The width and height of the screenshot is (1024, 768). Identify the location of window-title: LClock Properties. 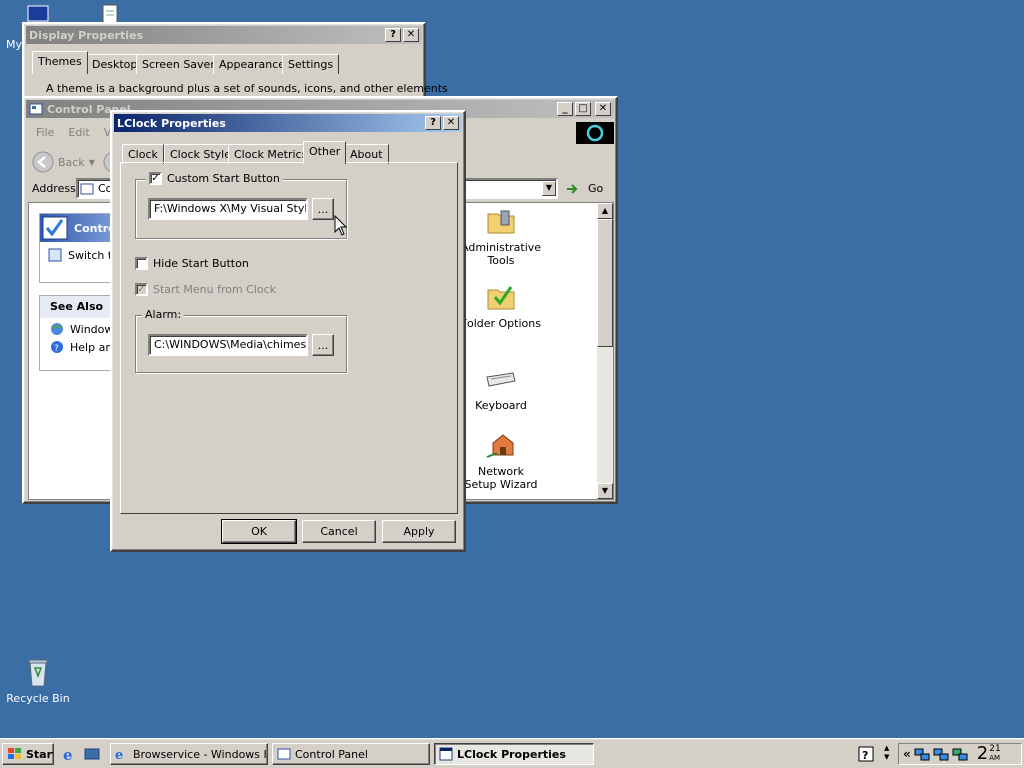
(171, 123).